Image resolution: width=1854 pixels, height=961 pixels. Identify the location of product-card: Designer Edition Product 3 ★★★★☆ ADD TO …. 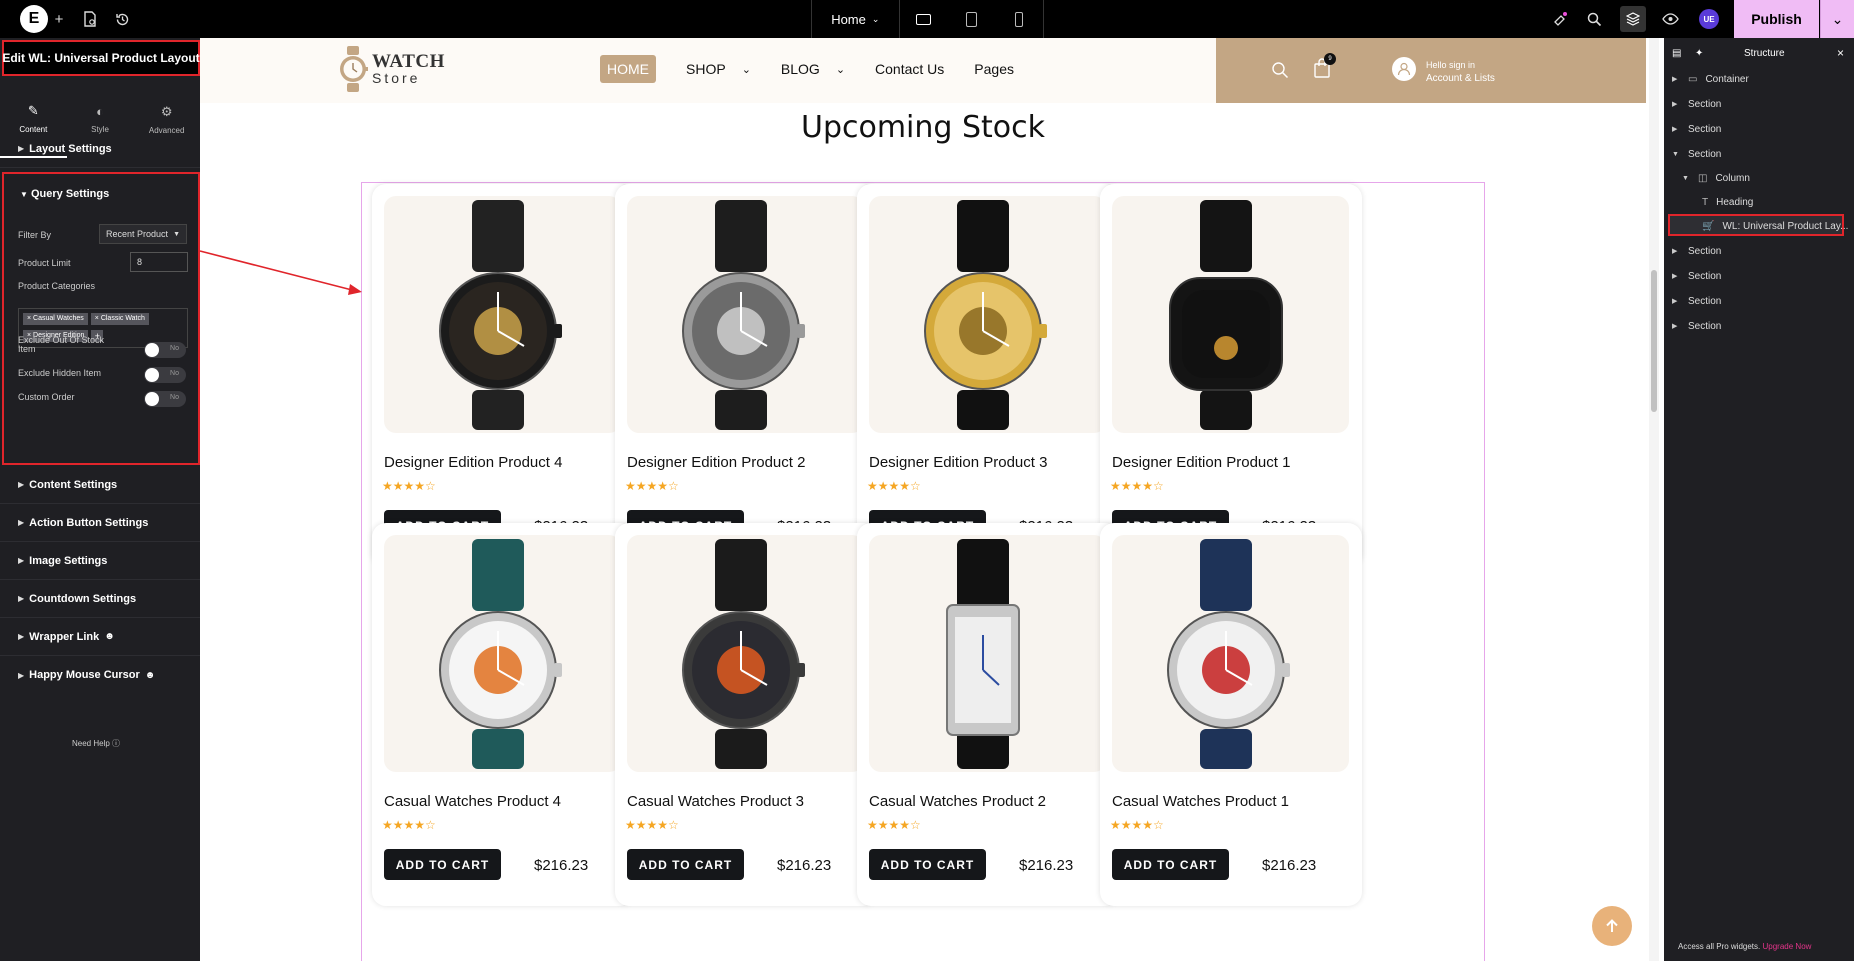
(988, 375).